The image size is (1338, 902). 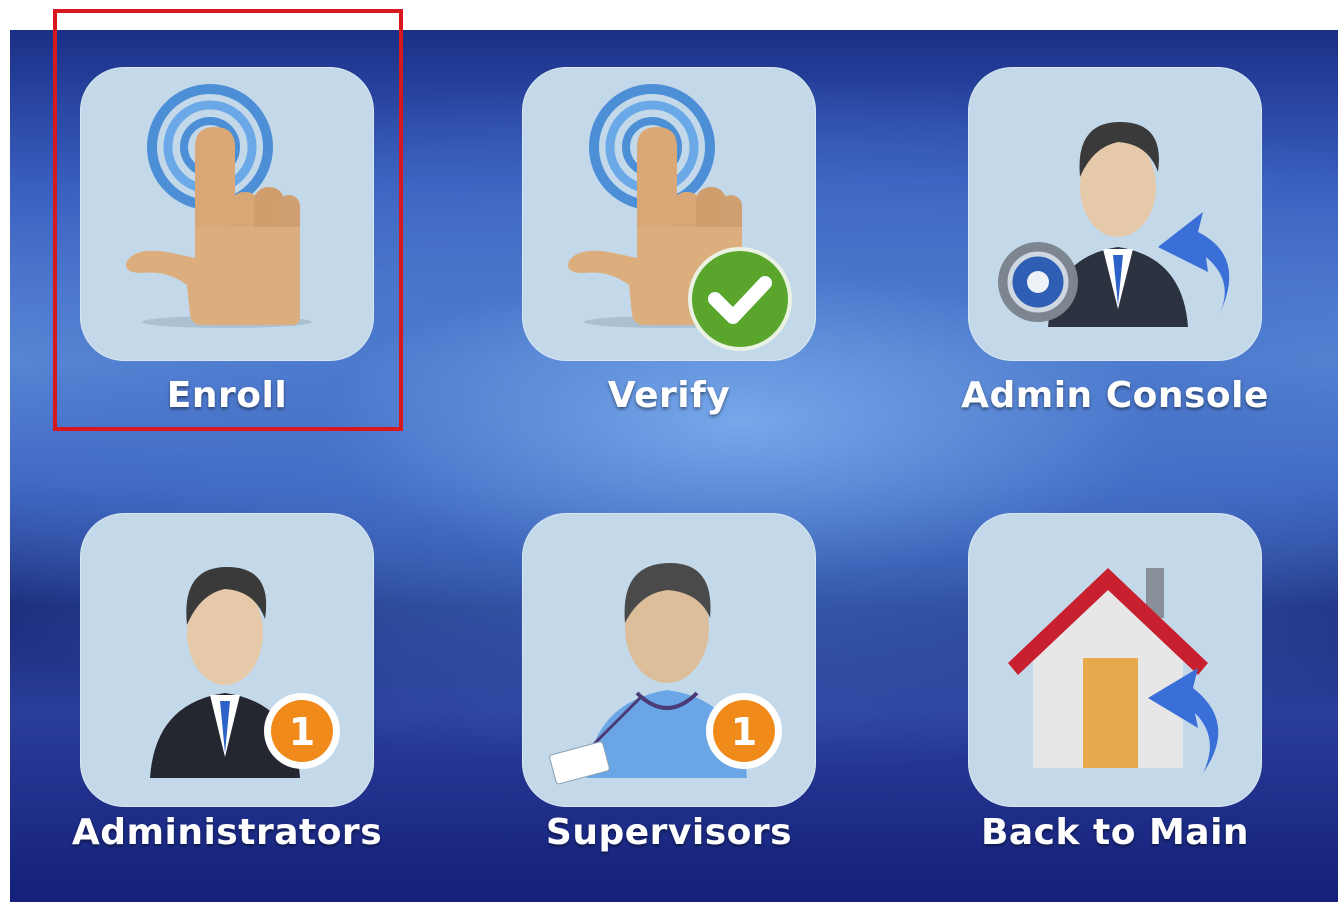 What do you see at coordinates (665, 674) in the screenshot?
I see `supervisor-icon: 1` at bounding box center [665, 674].